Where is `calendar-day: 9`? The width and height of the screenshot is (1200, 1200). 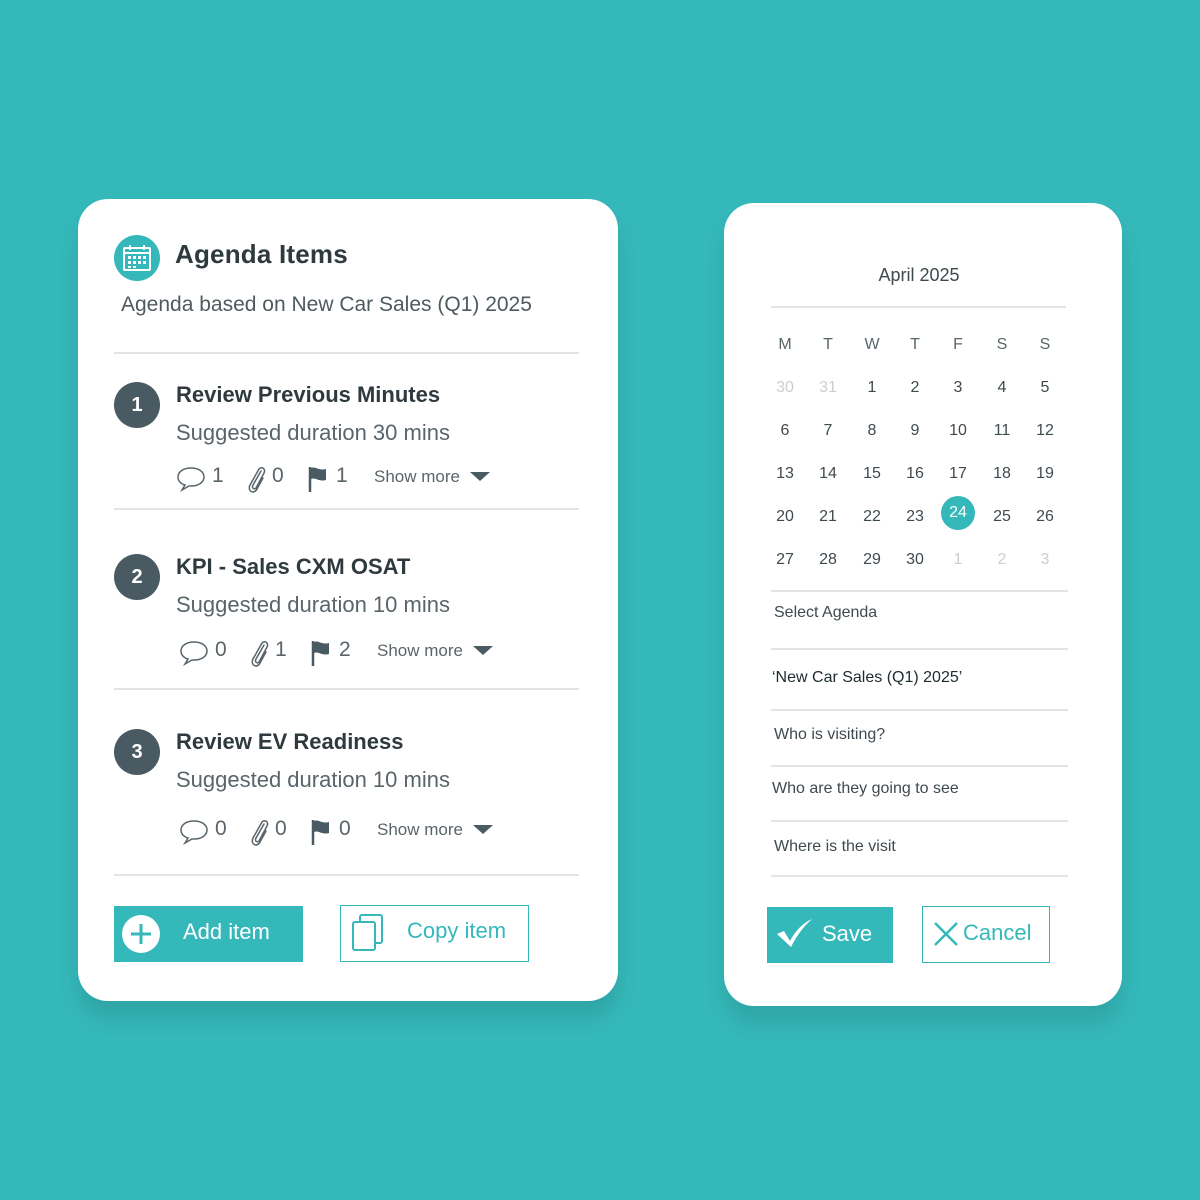 calendar-day: 9 is located at coordinates (915, 435).